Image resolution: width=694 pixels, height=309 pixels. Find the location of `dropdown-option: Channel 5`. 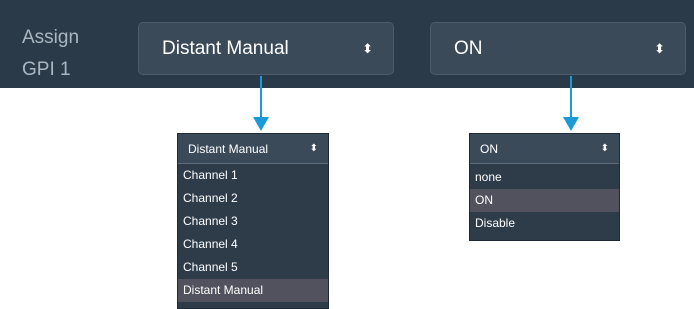

dropdown-option: Channel 5 is located at coordinates (253, 267).